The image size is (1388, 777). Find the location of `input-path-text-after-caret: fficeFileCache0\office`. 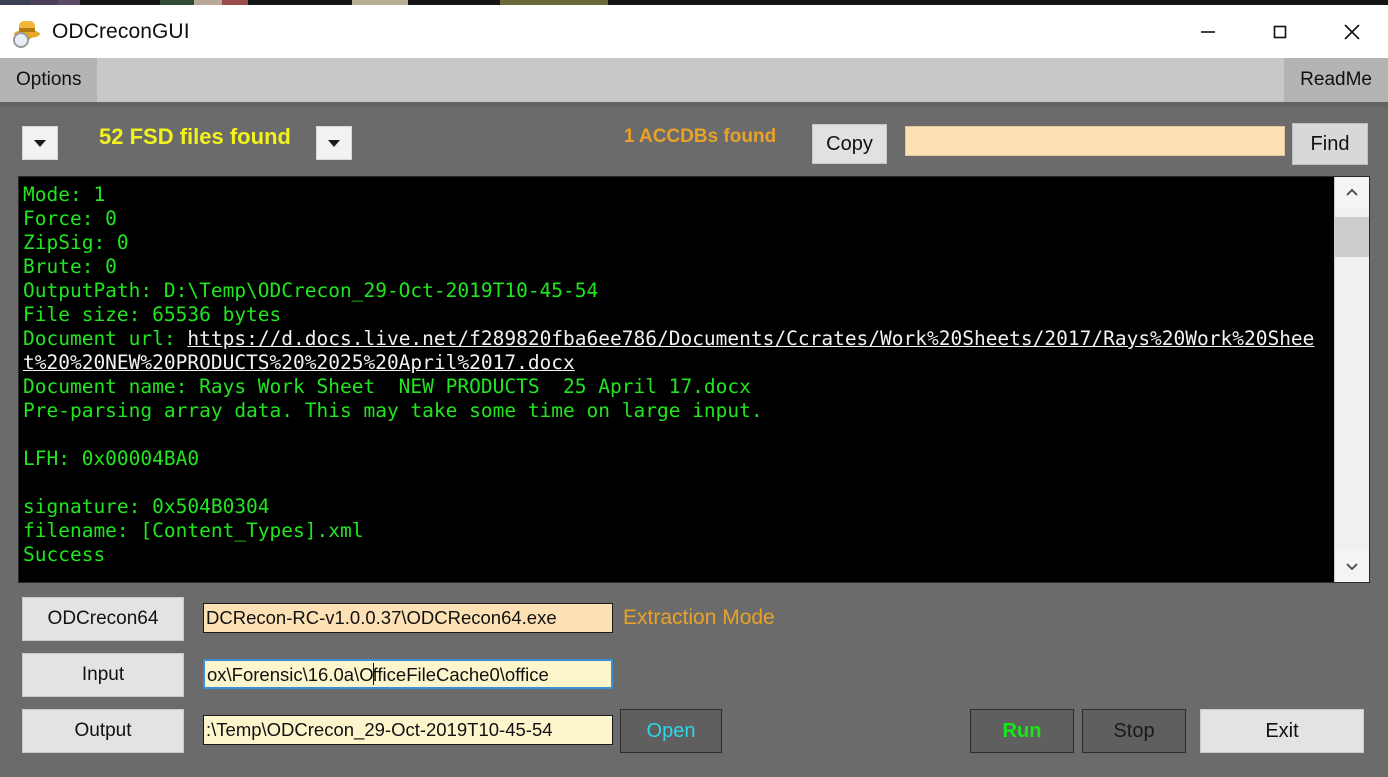

input-path-text-after-caret: fficeFileCache0\office is located at coordinates (460, 674).